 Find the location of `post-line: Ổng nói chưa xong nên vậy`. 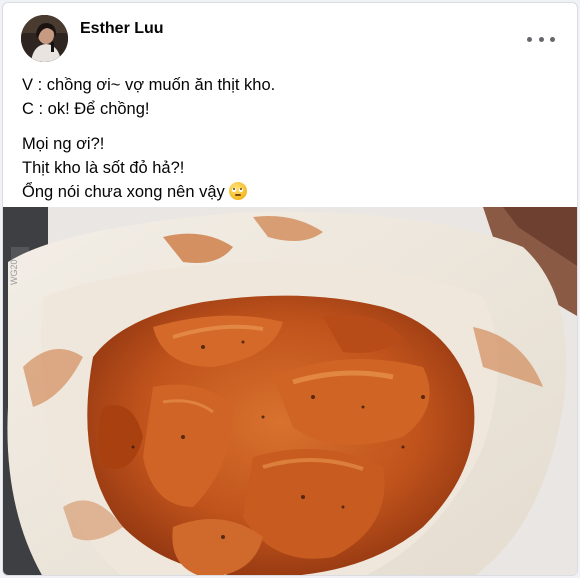

post-line: Ổng nói chưa xong nên vậy is located at coordinates (123, 192).